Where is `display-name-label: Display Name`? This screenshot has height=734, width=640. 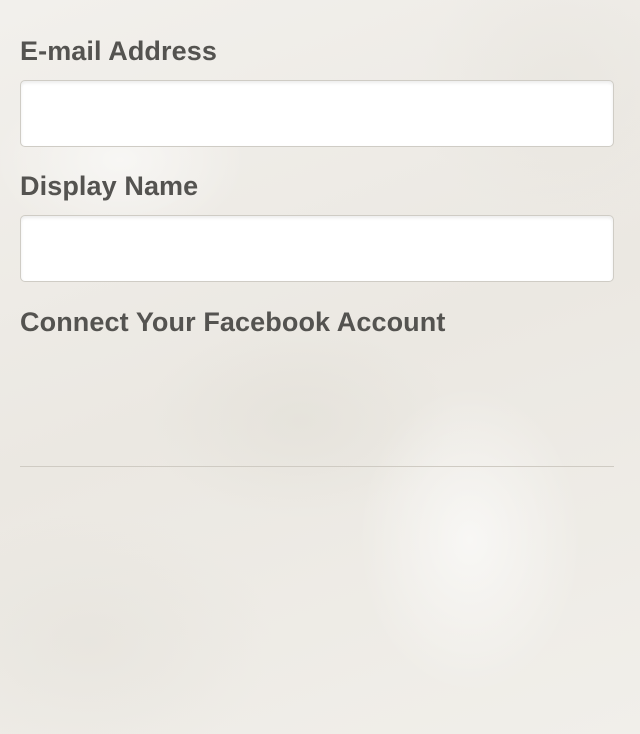 display-name-label: Display Name is located at coordinates (109, 186).